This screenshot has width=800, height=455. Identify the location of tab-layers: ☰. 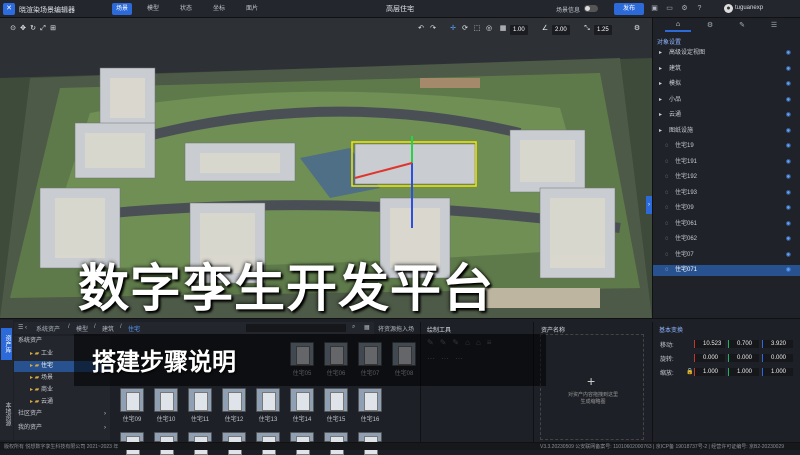
(774, 26).